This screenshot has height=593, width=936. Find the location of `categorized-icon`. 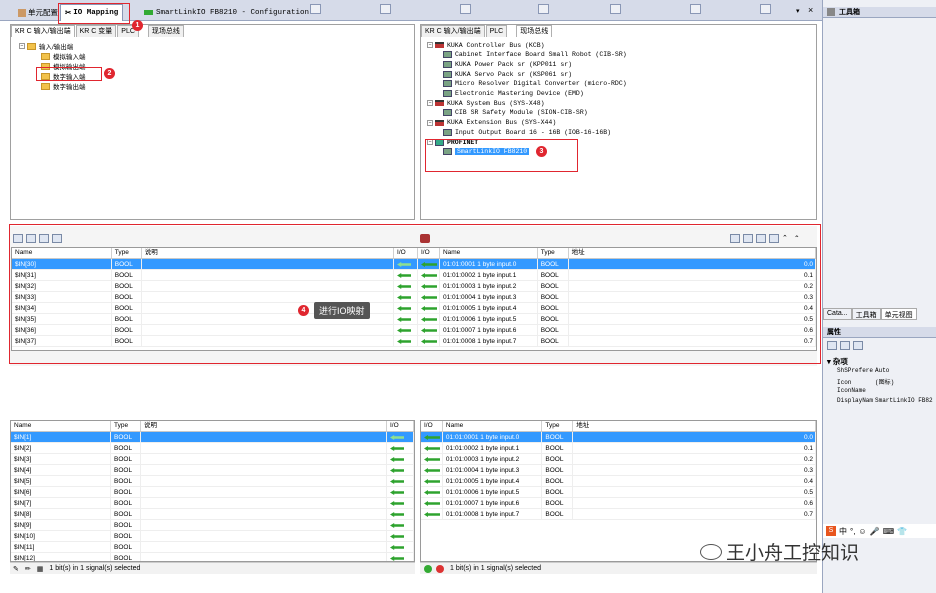

categorized-icon is located at coordinates (832, 346).